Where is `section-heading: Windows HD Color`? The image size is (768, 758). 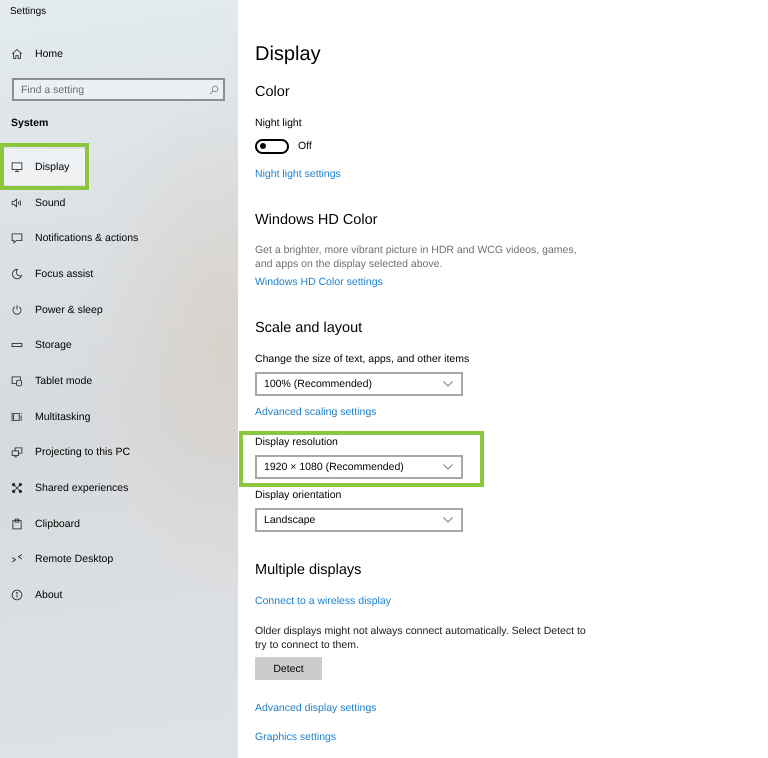 section-heading: Windows HD Color is located at coordinates (316, 220).